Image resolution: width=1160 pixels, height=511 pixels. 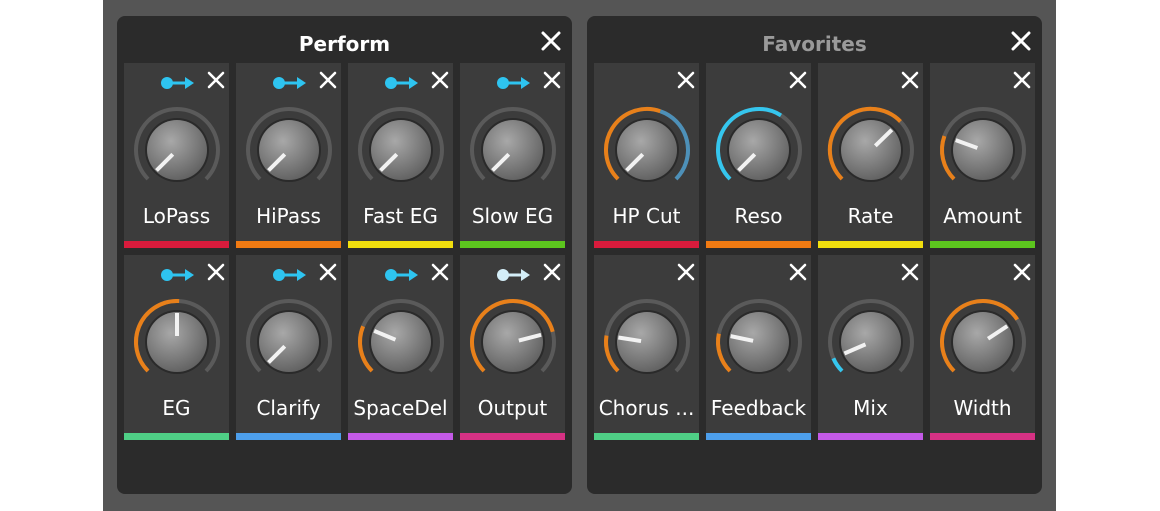 What do you see at coordinates (177, 342) in the screenshot?
I see `knob-eg` at bounding box center [177, 342].